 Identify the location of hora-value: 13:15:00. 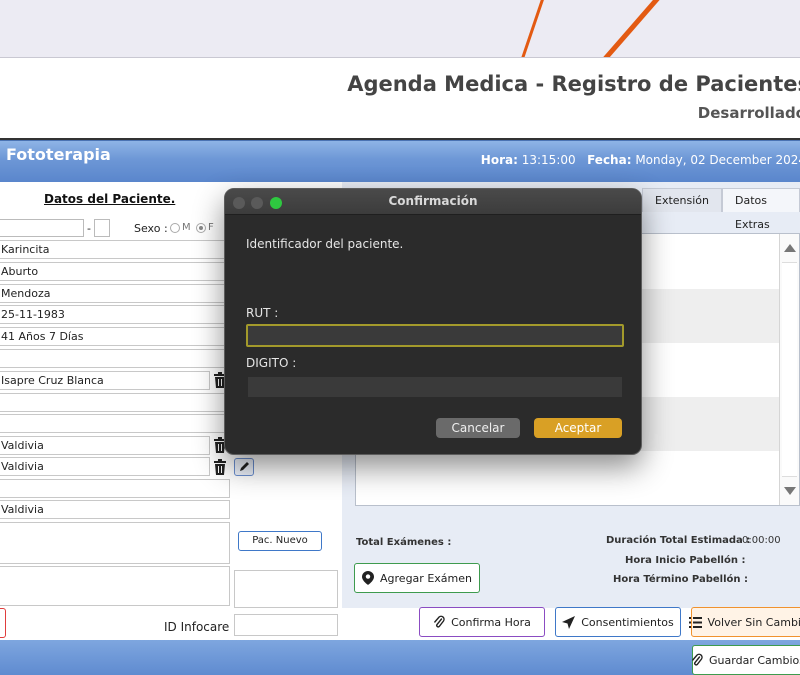
(548, 160).